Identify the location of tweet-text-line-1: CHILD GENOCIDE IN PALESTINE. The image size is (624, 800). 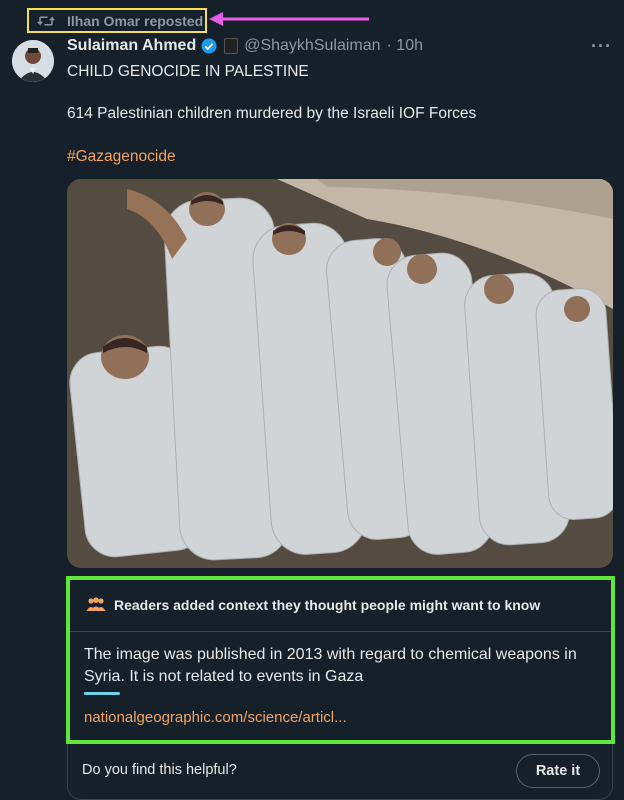
(188, 71).